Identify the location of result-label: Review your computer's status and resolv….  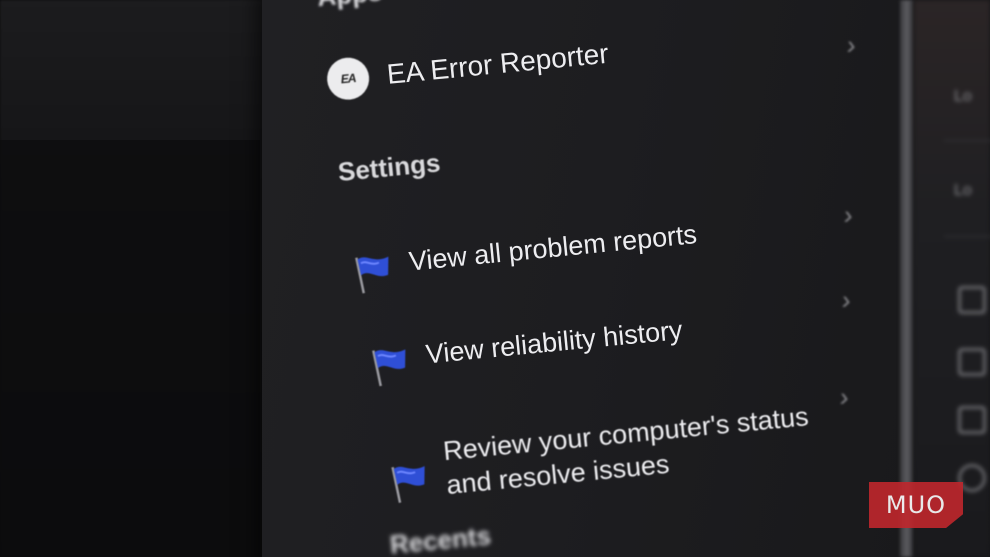
(628, 450).